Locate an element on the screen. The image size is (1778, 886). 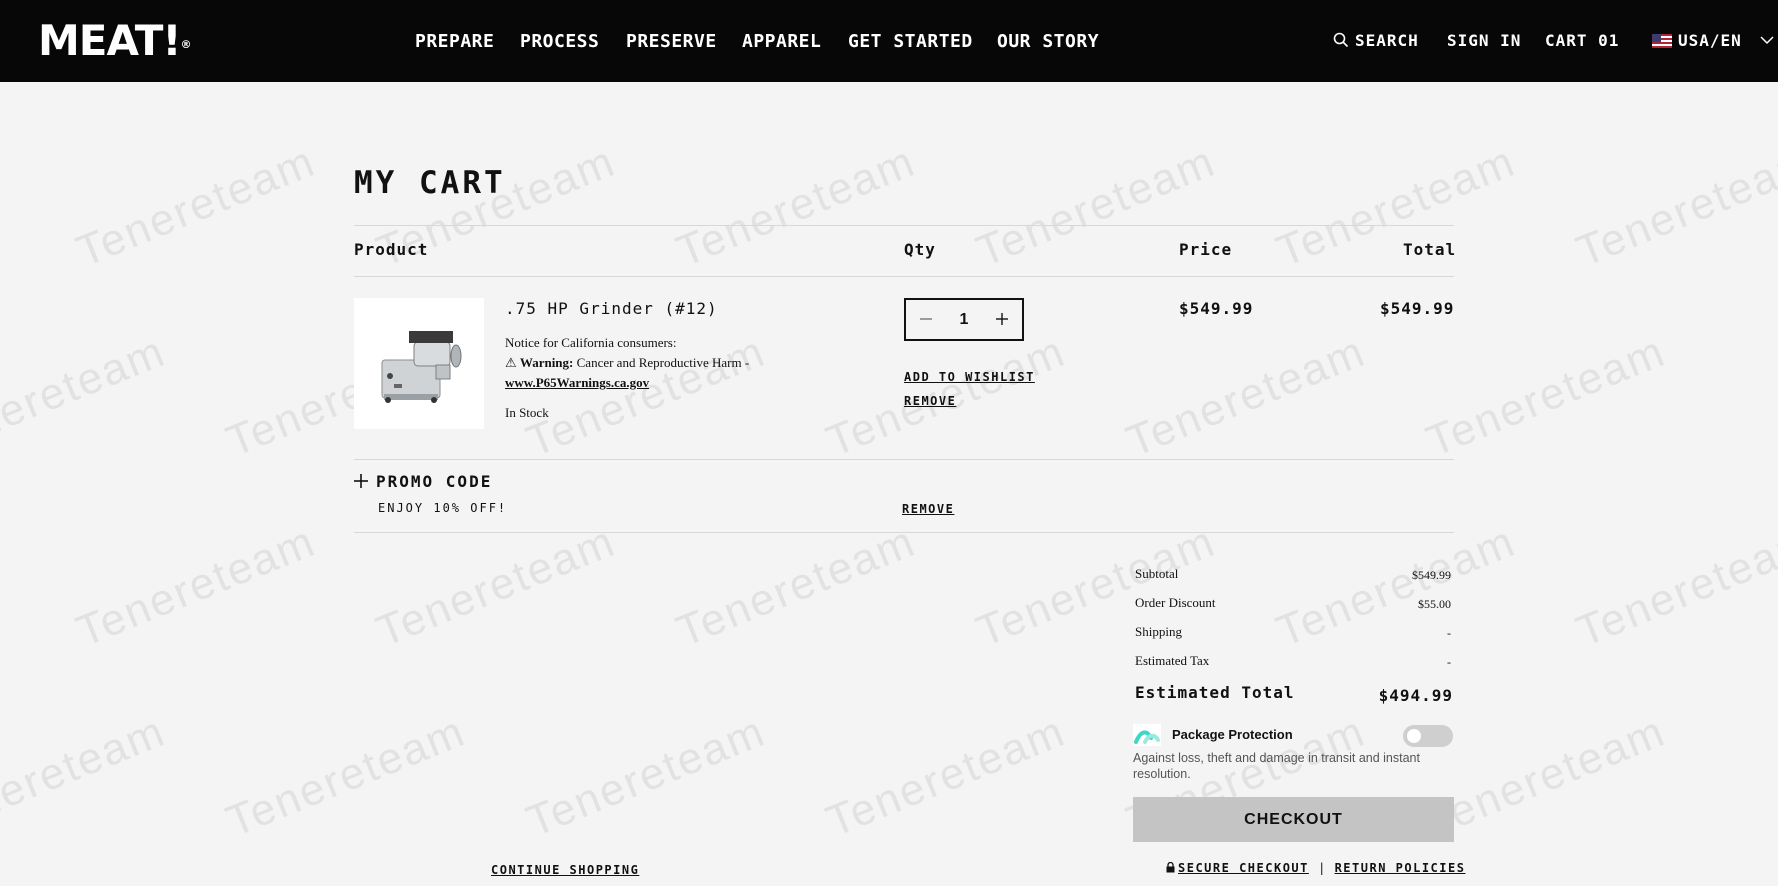
estimated-total-value: $494.99 is located at coordinates (1415, 695).